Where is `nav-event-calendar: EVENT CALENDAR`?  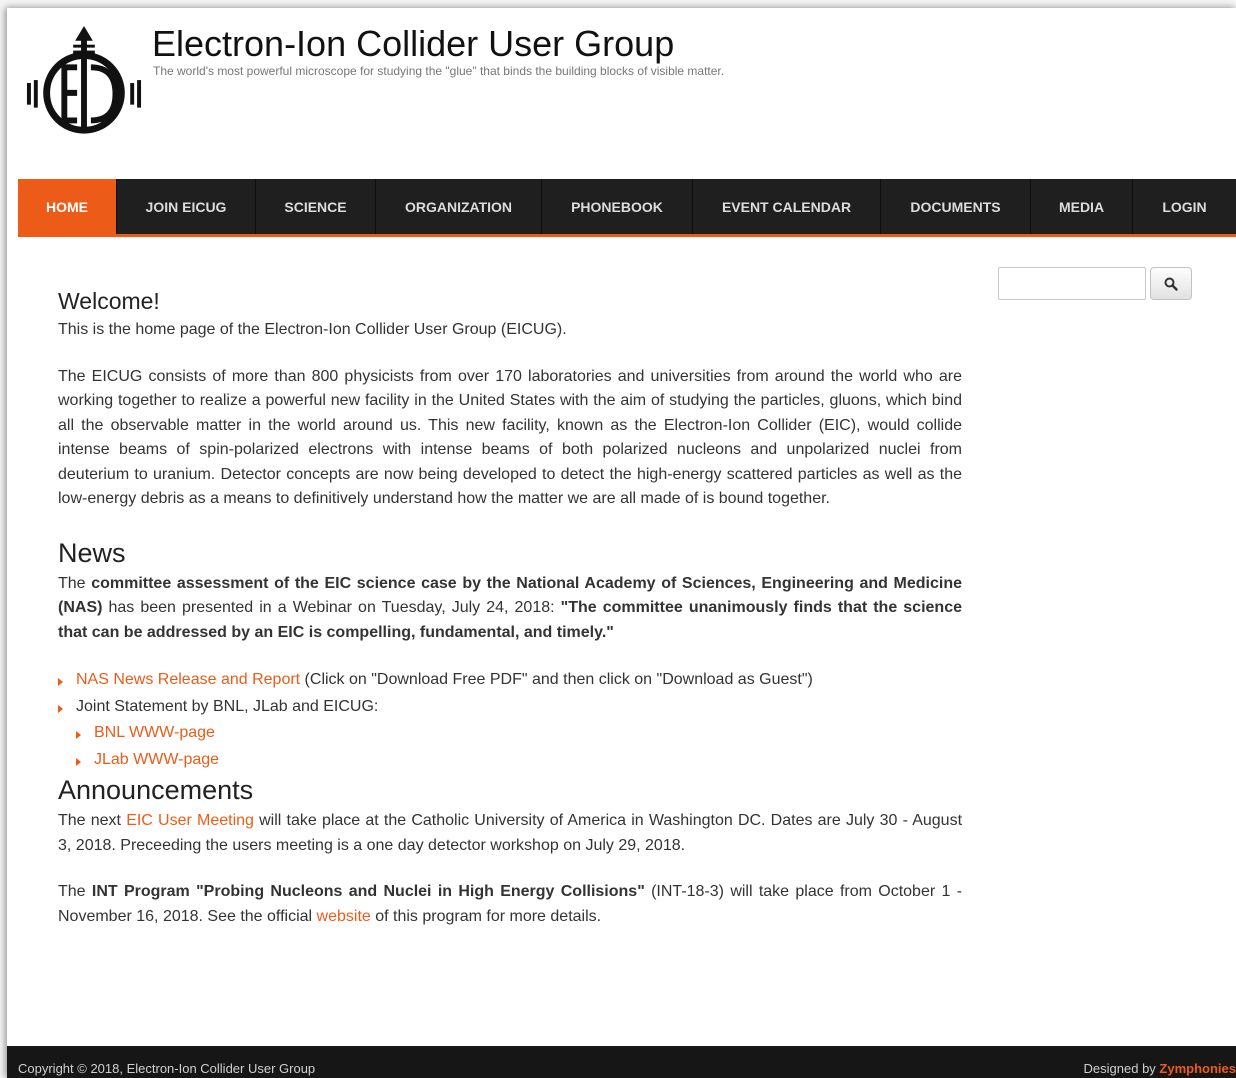 nav-event-calendar: EVENT CALENDAR is located at coordinates (787, 206).